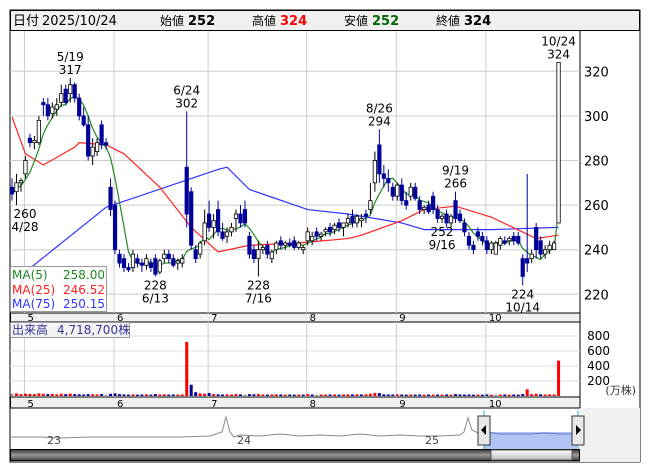  What do you see at coordinates (84, 304) in the screenshot?
I see `ma75-value: 250.15` at bounding box center [84, 304].